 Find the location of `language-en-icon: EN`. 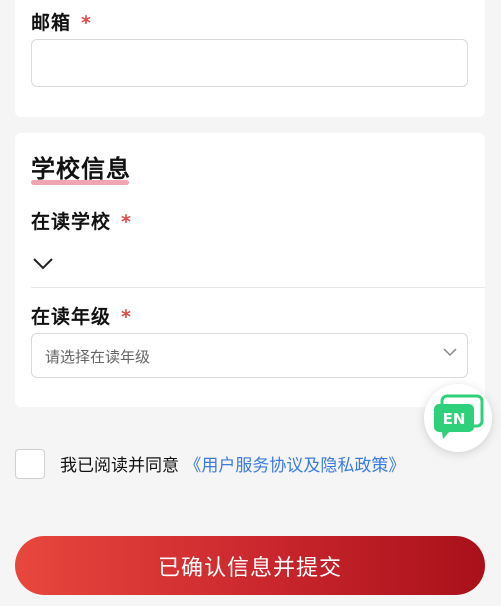

language-en-icon: EN is located at coordinates (459, 416).